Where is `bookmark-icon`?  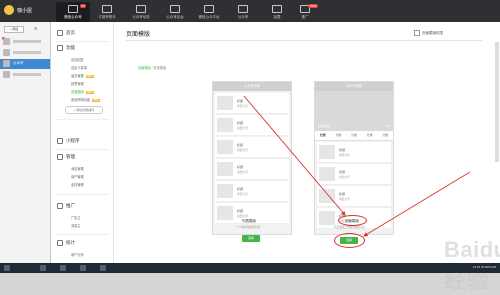
bookmark-icon is located at coordinates (243, 9).